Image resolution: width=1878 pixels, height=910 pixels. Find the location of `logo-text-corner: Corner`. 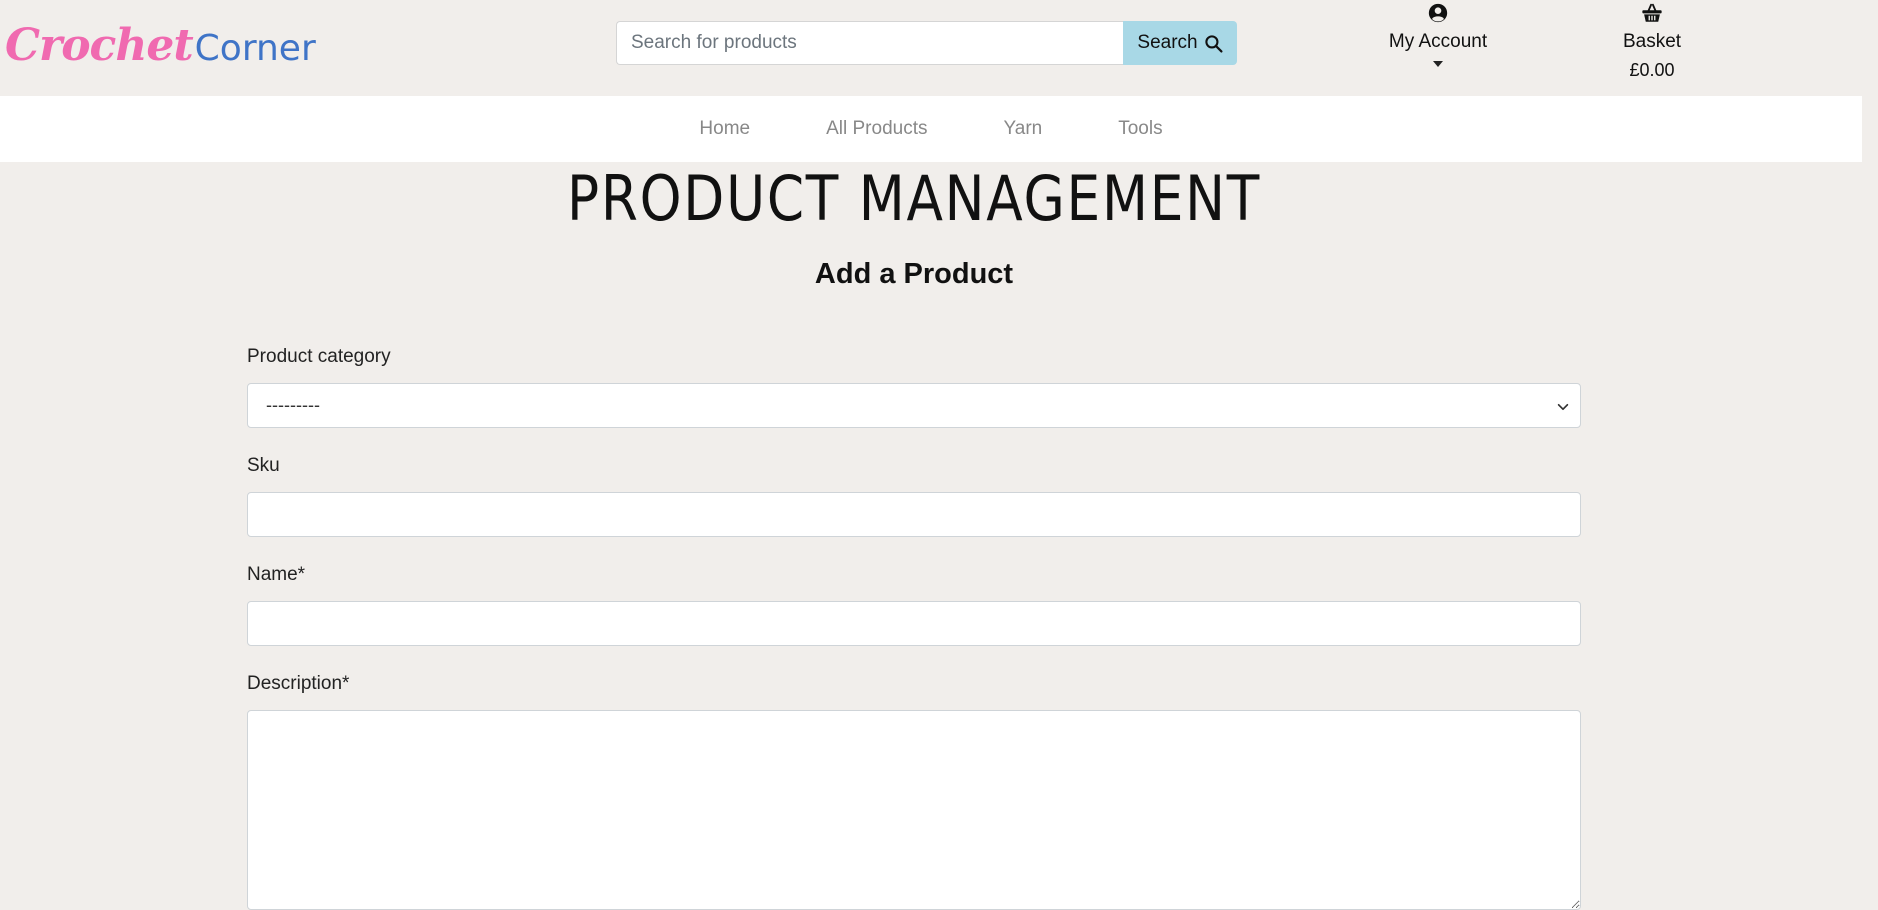

logo-text-corner: Corner is located at coordinates (255, 48).